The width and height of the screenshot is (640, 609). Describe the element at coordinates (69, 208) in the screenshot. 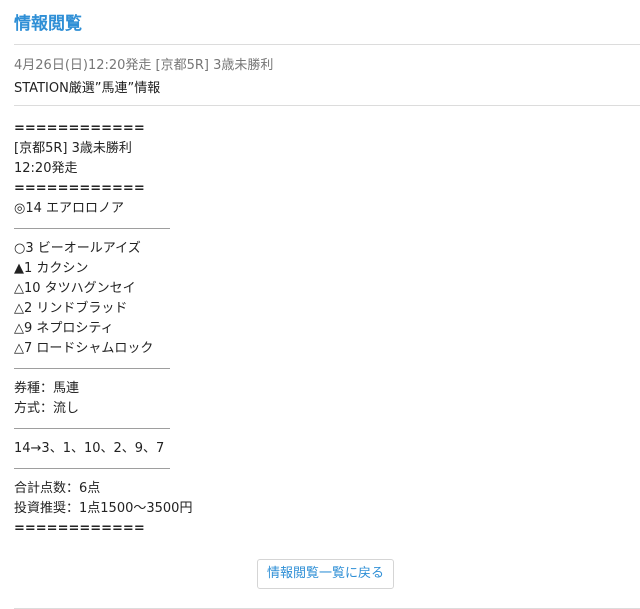

I see `body-line: ◎14 エアロロノア` at that location.